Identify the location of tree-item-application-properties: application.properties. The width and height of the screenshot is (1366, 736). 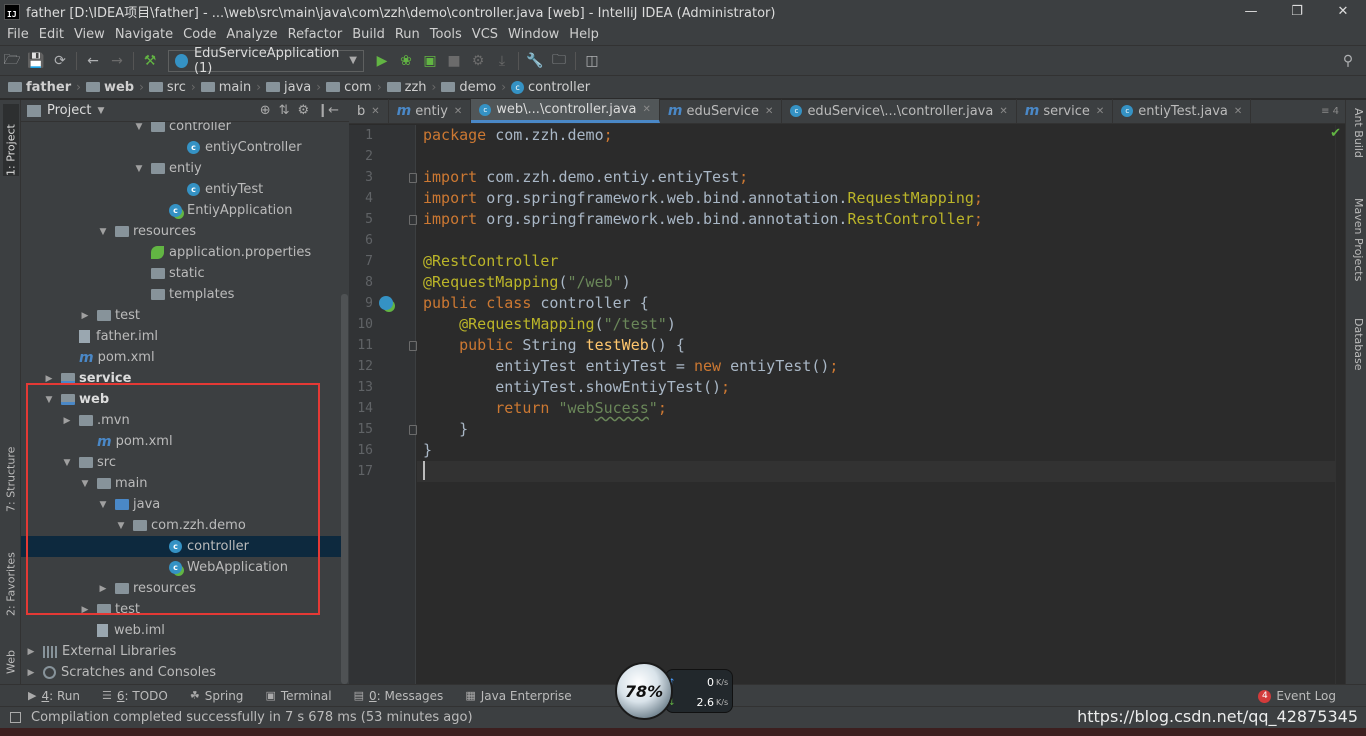
(181, 252).